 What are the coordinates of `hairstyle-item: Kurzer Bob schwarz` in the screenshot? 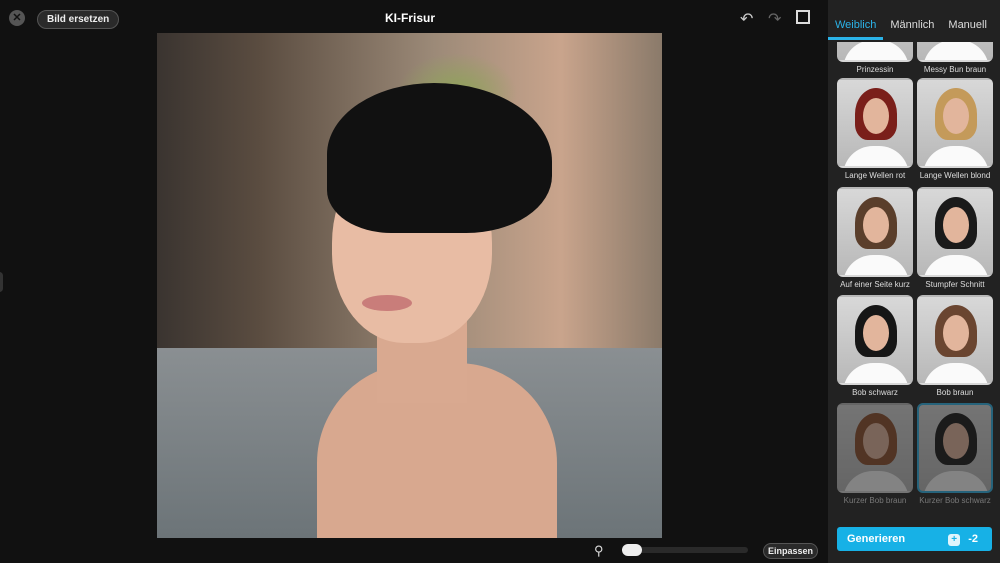 It's located at (955, 454).